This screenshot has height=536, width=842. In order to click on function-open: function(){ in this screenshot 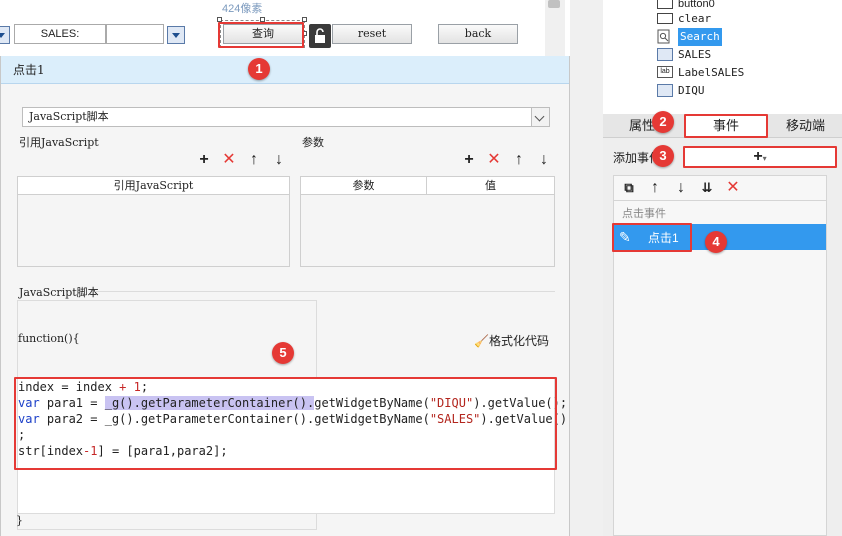, I will do `click(49, 338)`.